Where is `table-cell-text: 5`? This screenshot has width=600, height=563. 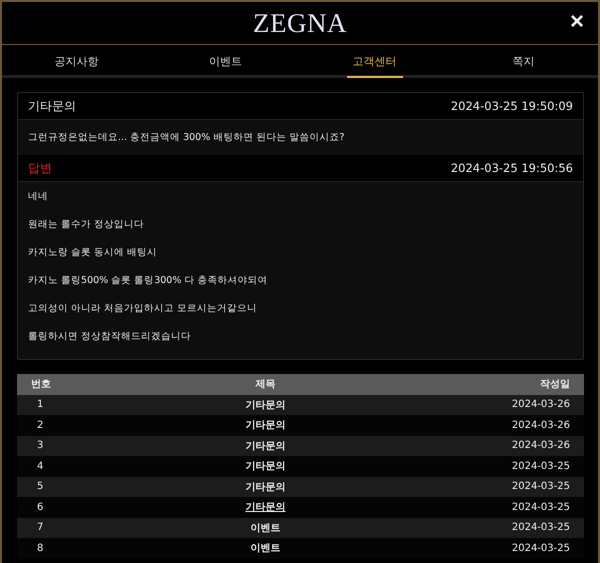
table-cell-text: 5 is located at coordinates (40, 486).